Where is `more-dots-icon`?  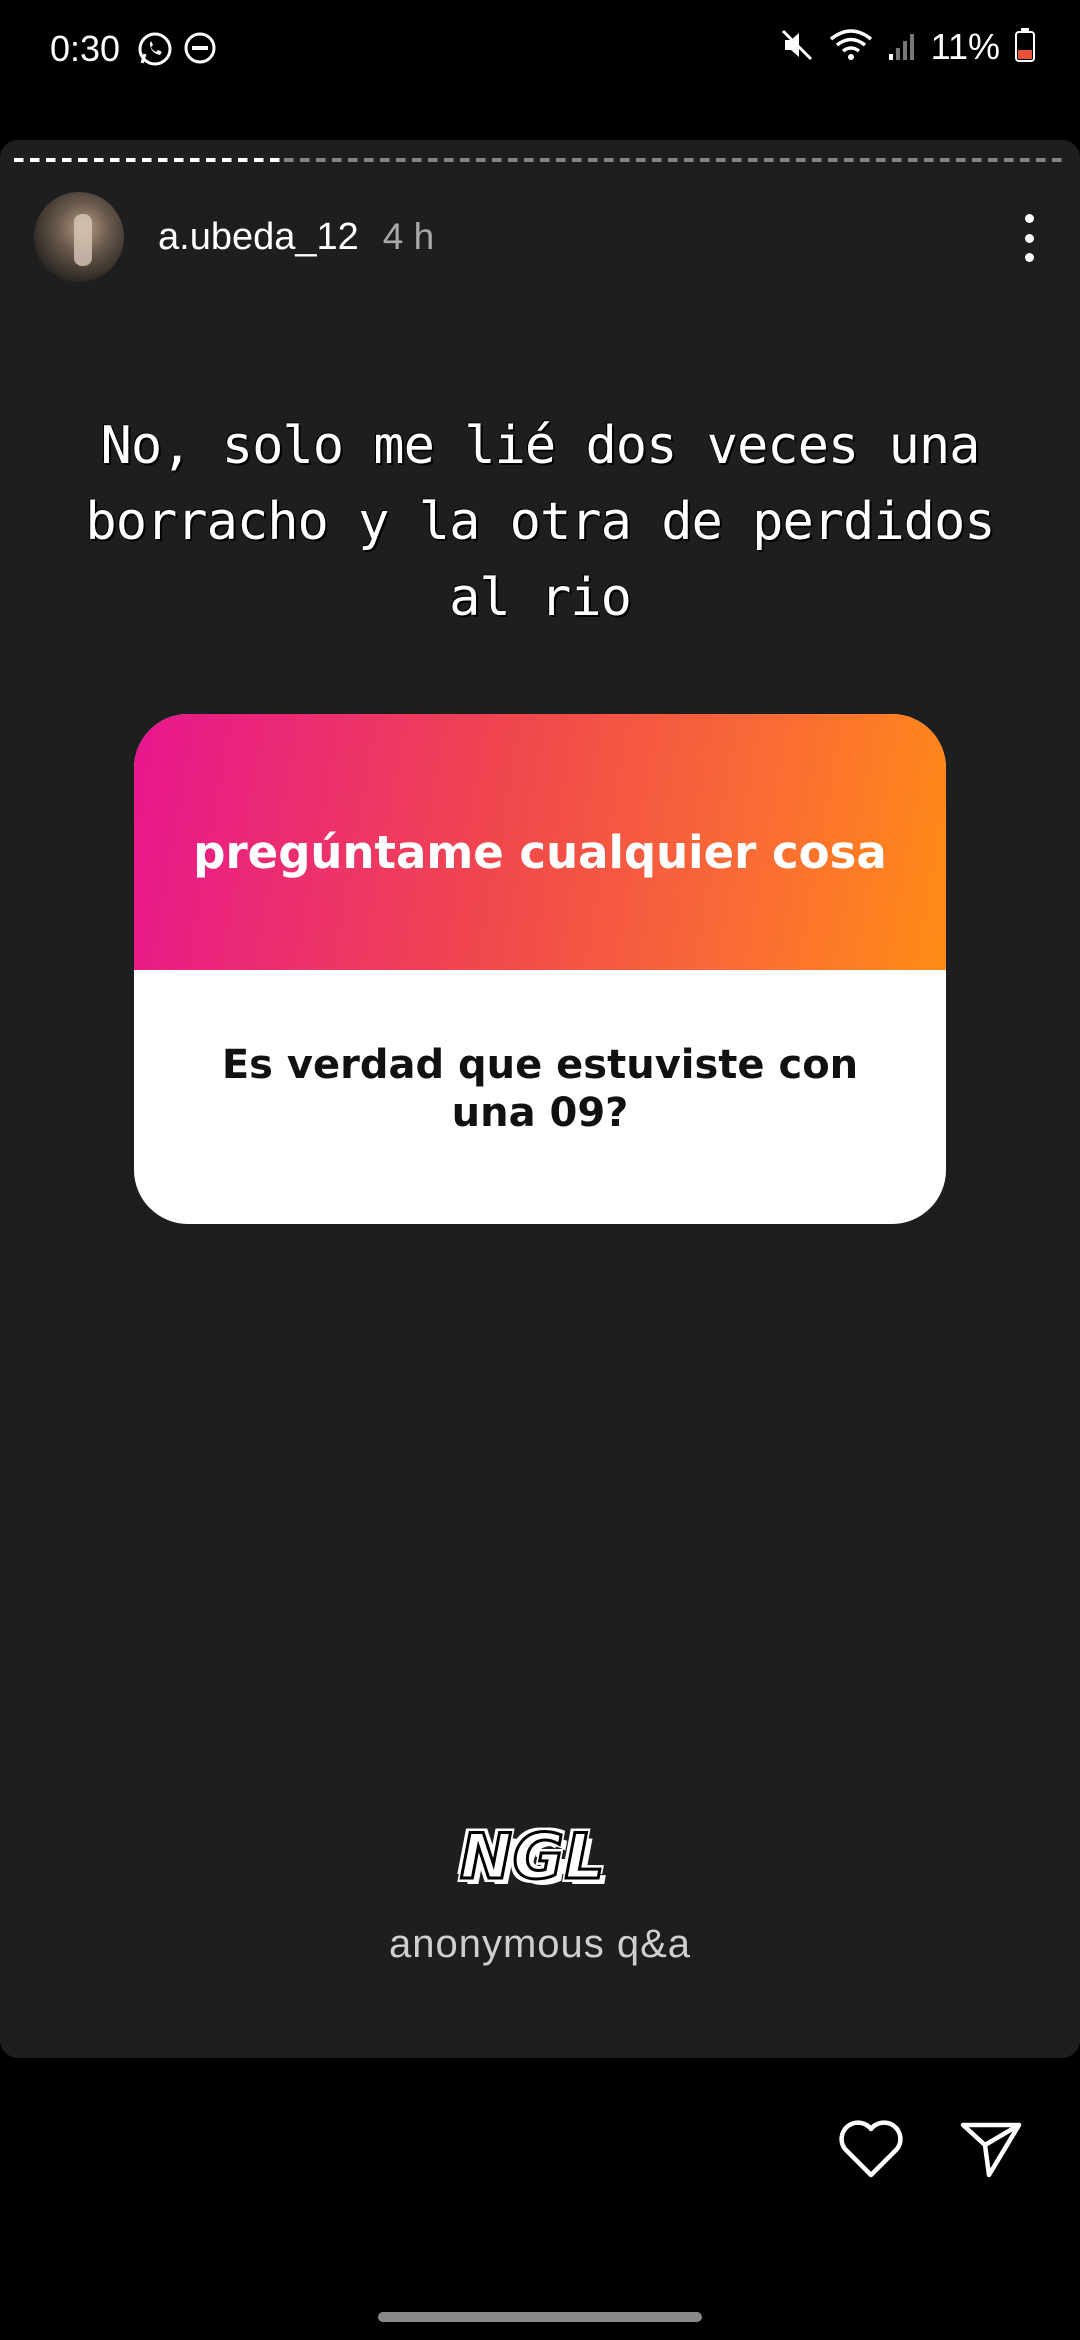
more-dots-icon is located at coordinates (1029, 218).